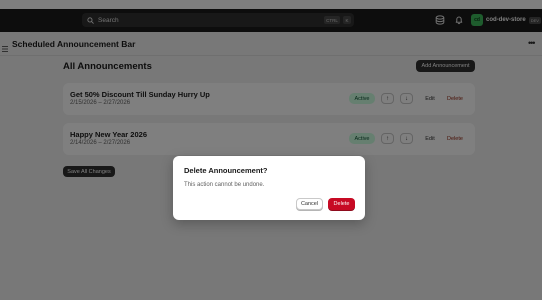 The image size is (542, 305). What do you see at coordinates (309, 204) in the screenshot?
I see `cancel-button: Cancel` at bounding box center [309, 204].